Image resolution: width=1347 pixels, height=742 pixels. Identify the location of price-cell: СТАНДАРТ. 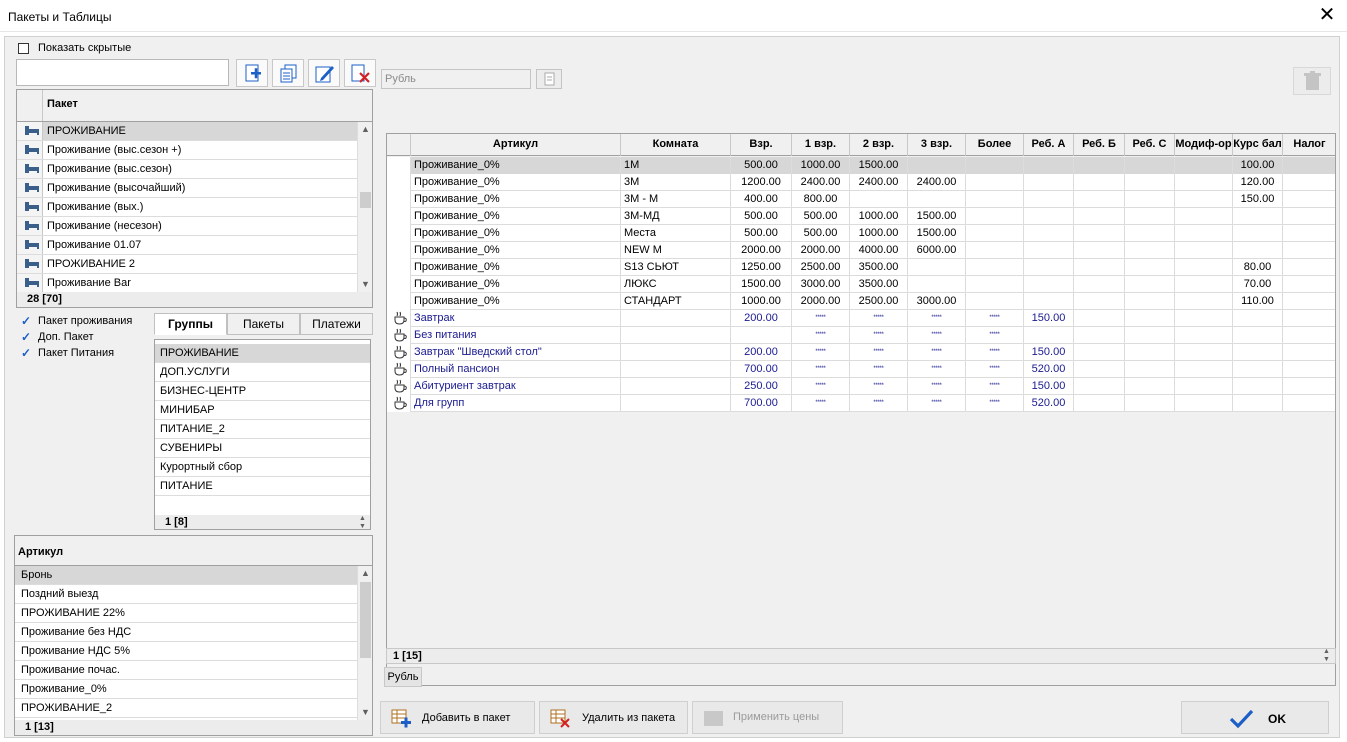
(676, 301).